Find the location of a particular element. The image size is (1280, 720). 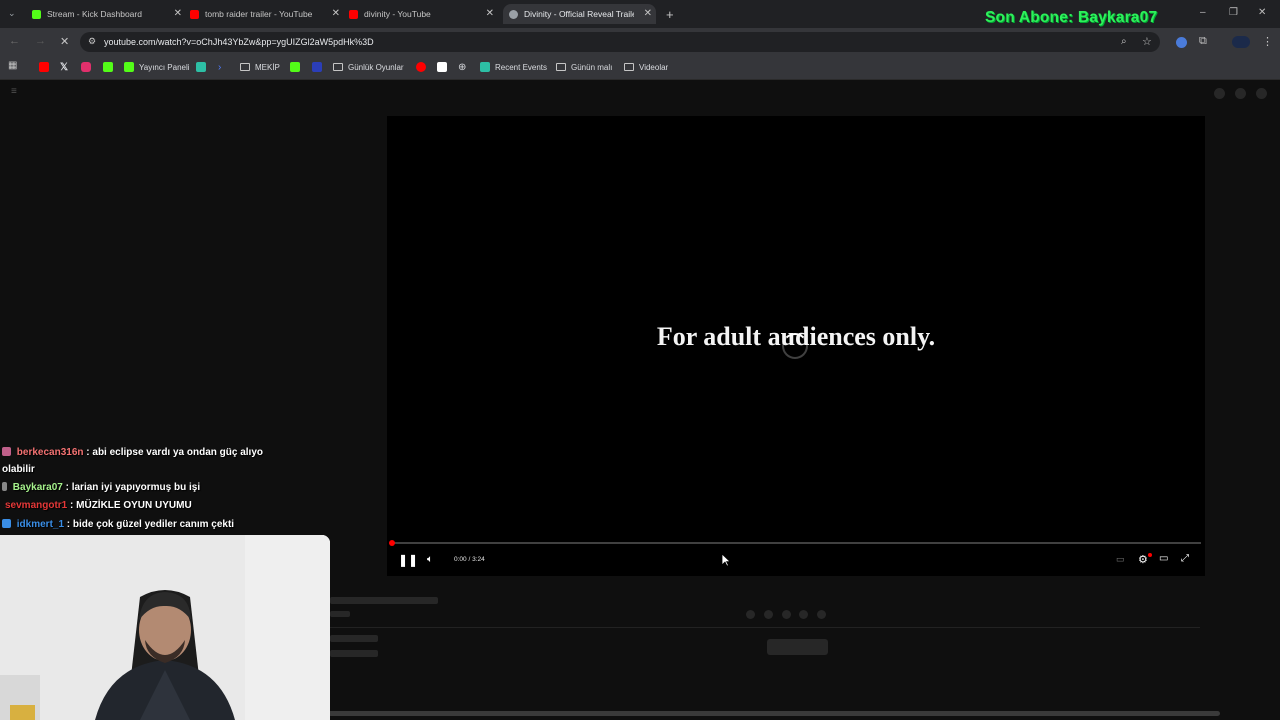

bookmark-label: Yayıncı Paneli is located at coordinates (164, 67).